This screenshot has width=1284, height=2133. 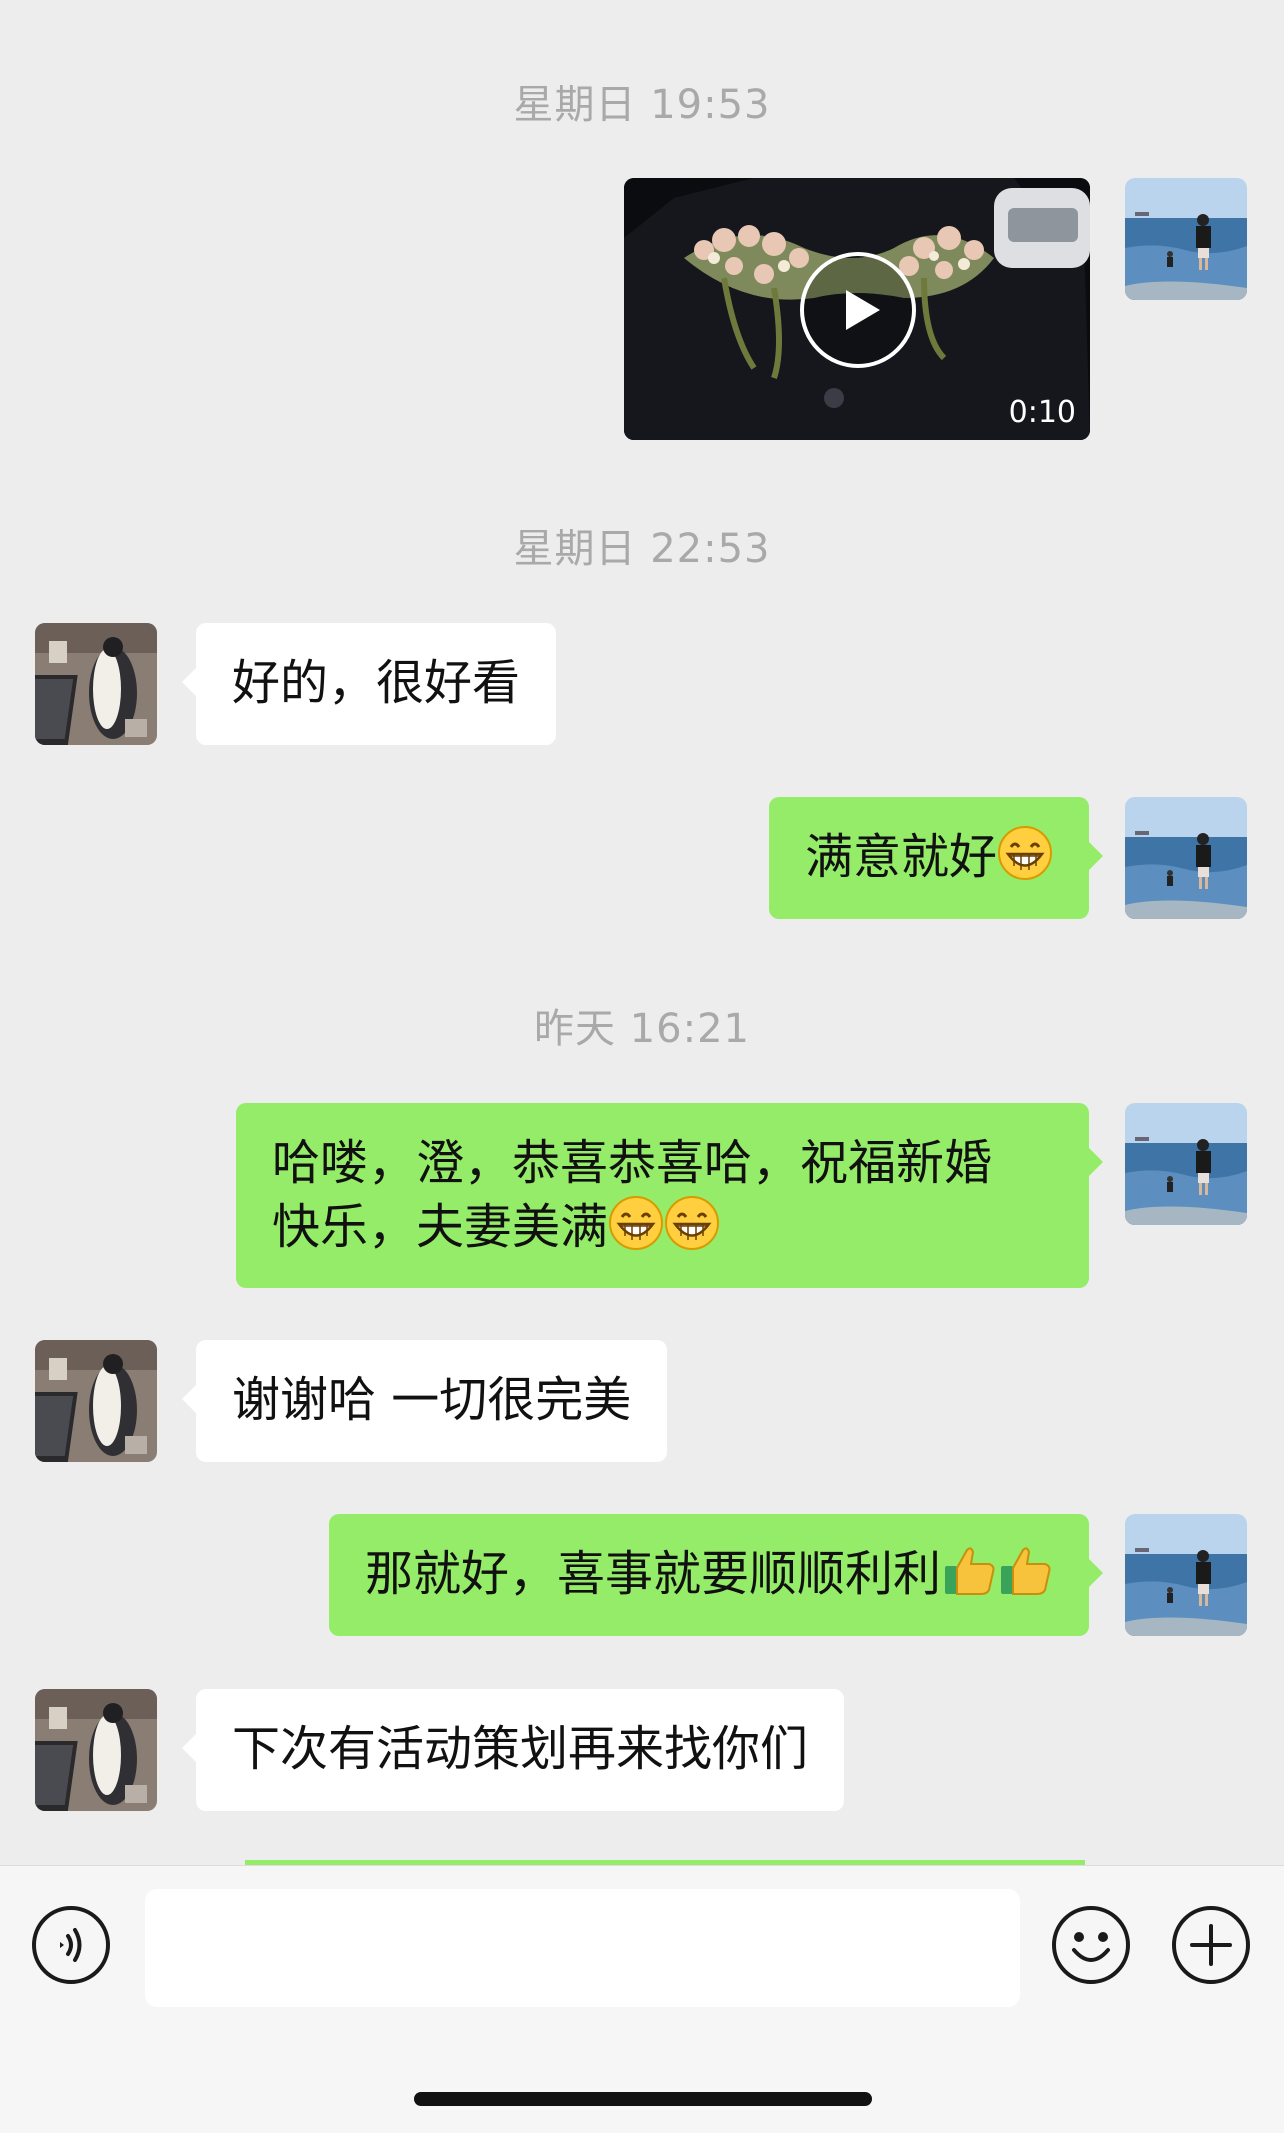 I want to click on message-text: 谢谢哈 一切很完美, so click(x=432, y=1400).